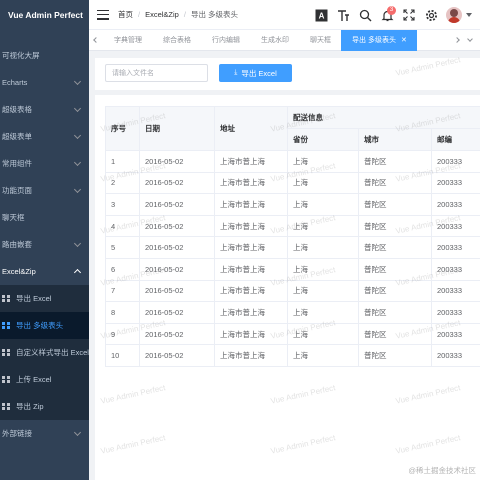 This screenshot has width=480, height=480. I want to click on caret-down-icon, so click(469, 15).